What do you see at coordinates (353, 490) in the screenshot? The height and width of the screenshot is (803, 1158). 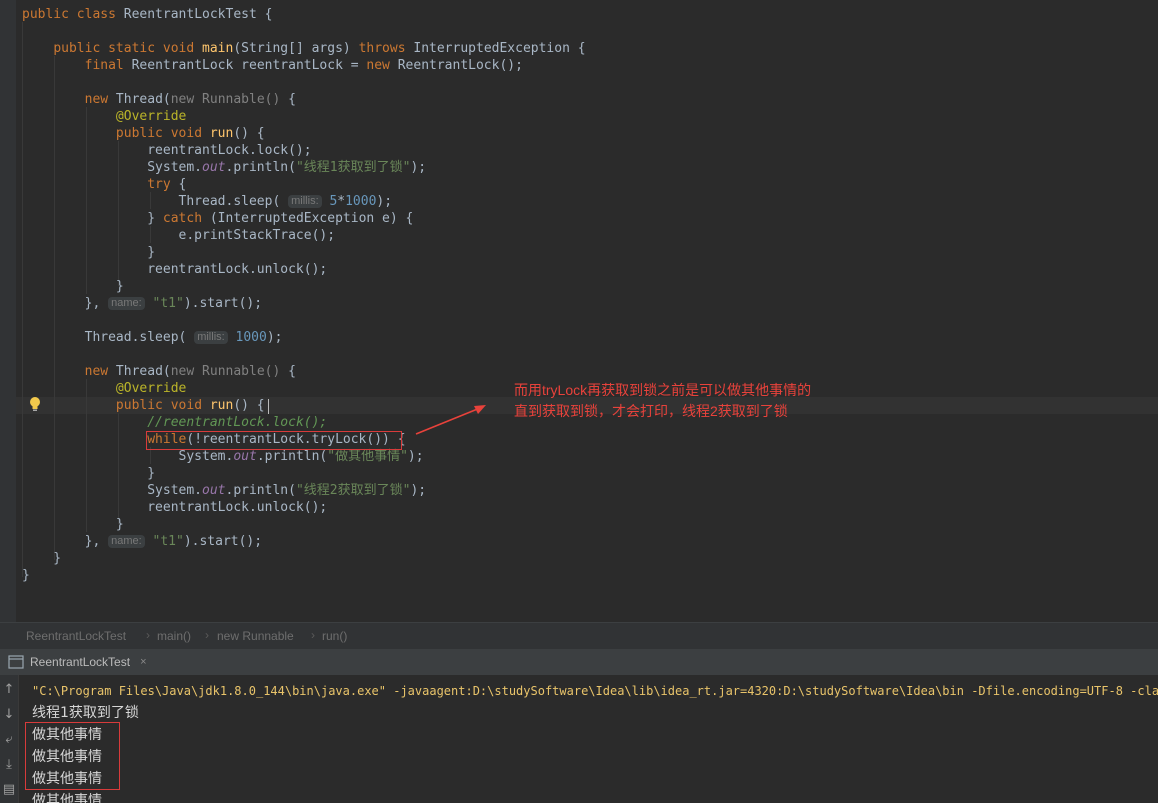 I see `string-literal: "线程2获取到了锁"` at bounding box center [353, 490].